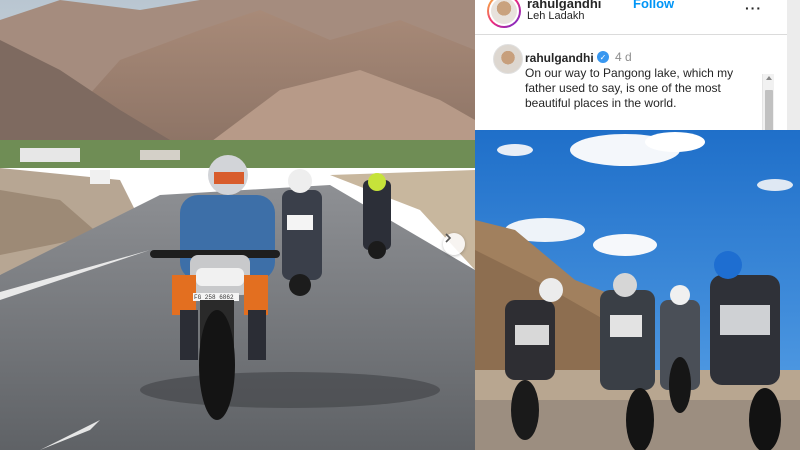  What do you see at coordinates (556, 16) in the screenshot?
I see `post-location: Leh Ladakh` at bounding box center [556, 16].